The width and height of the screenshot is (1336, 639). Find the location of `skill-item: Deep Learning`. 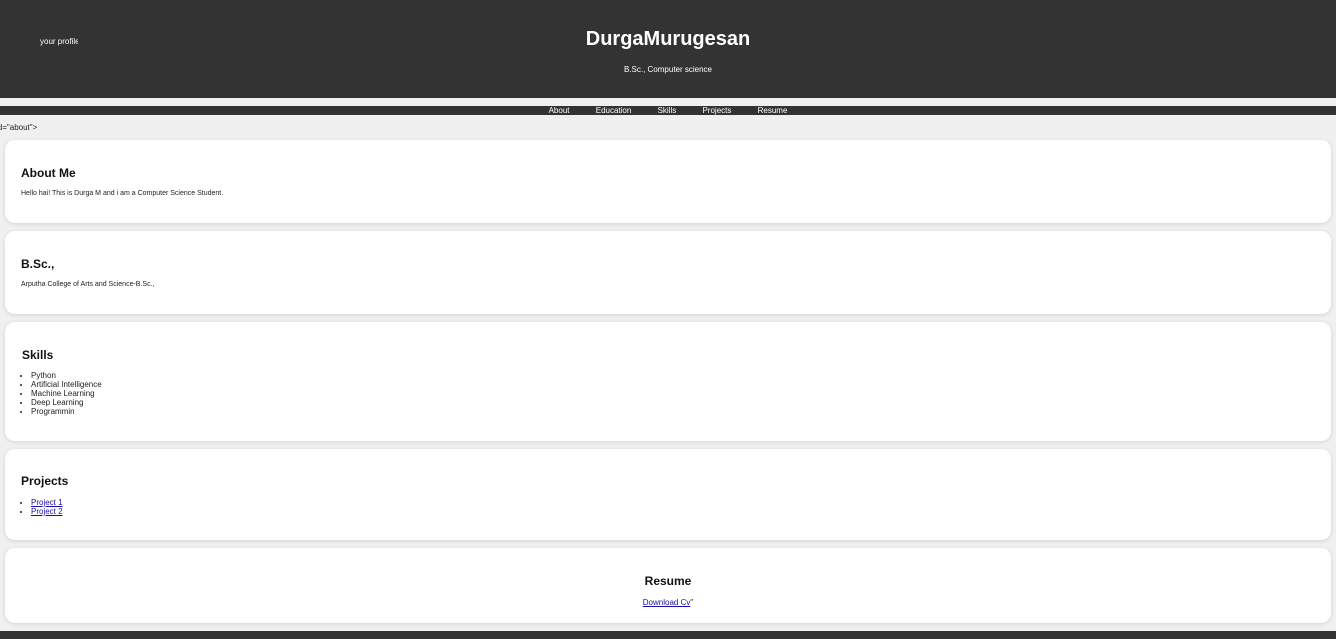

skill-item: Deep Learning is located at coordinates (66, 402).